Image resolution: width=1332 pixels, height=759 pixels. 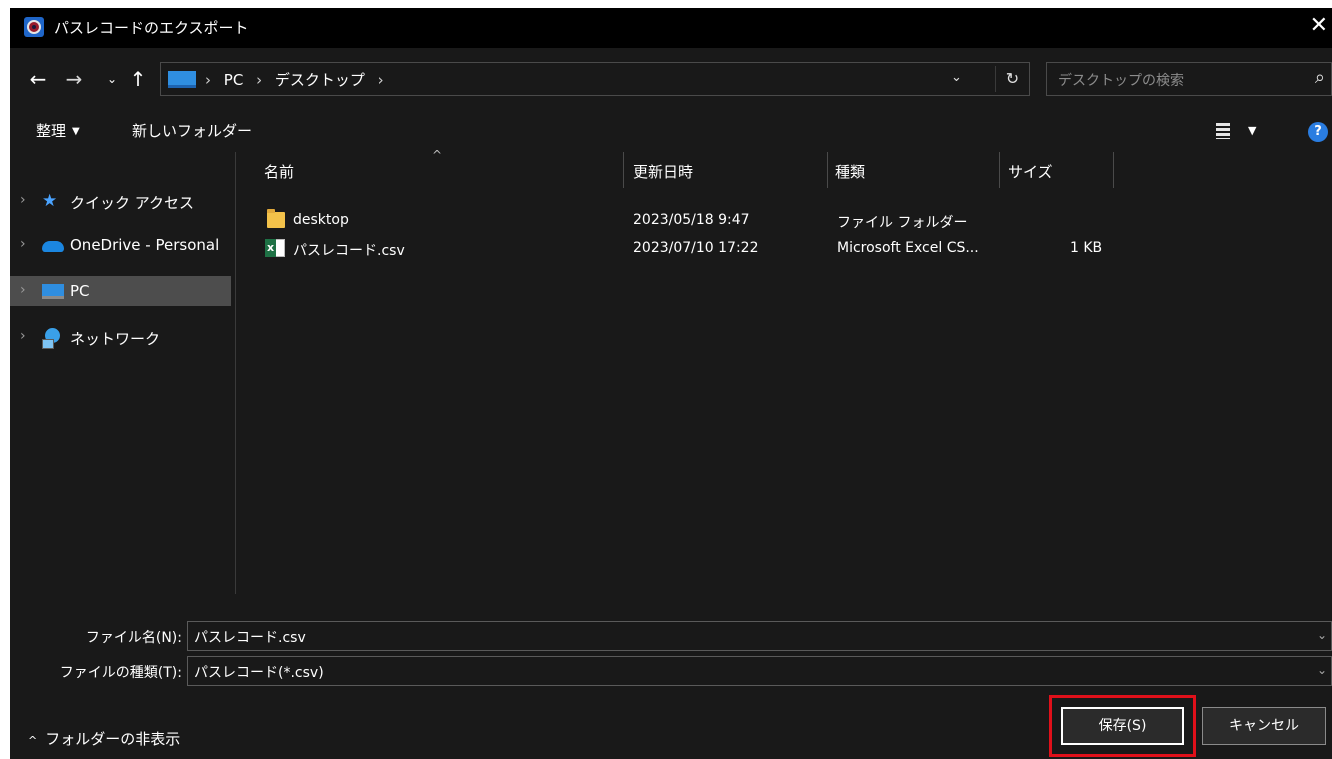 I want to click on sidebar-item-pc: › PC, so click(x=120, y=291).